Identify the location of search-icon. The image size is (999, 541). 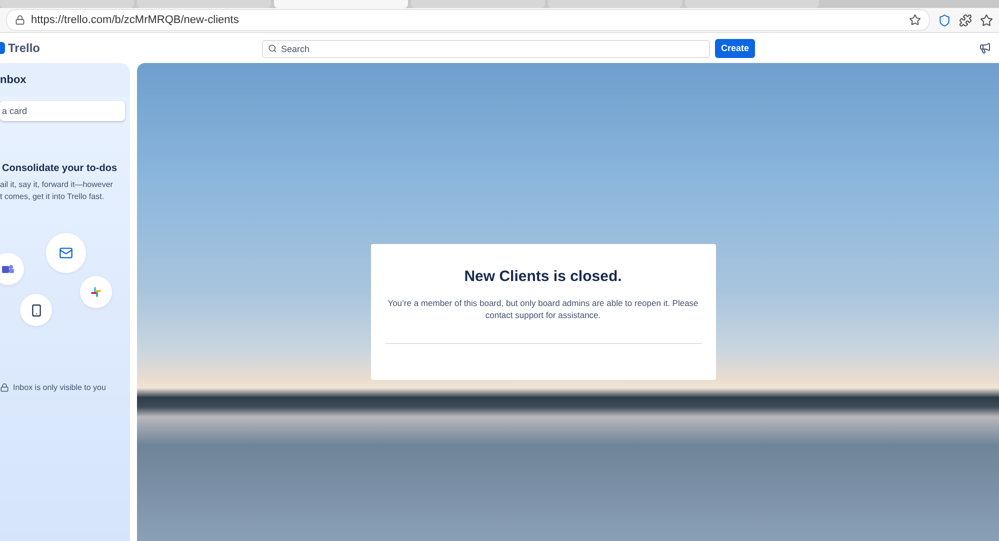
(272, 48).